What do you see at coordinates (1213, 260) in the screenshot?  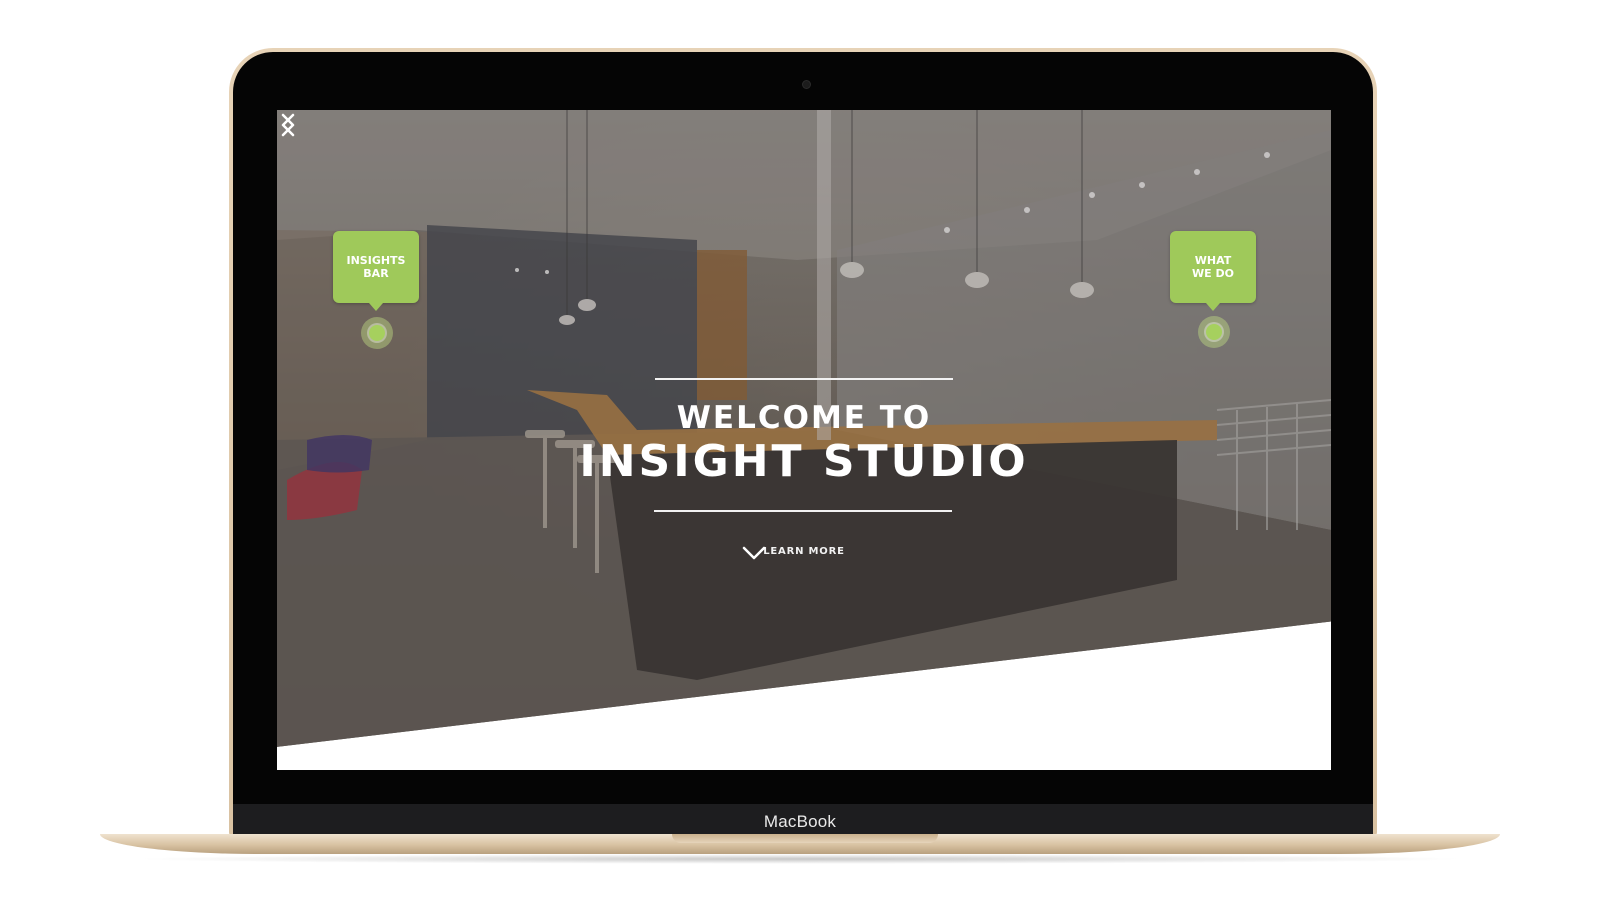 I see `what-we-do-label-line1: WHAT` at bounding box center [1213, 260].